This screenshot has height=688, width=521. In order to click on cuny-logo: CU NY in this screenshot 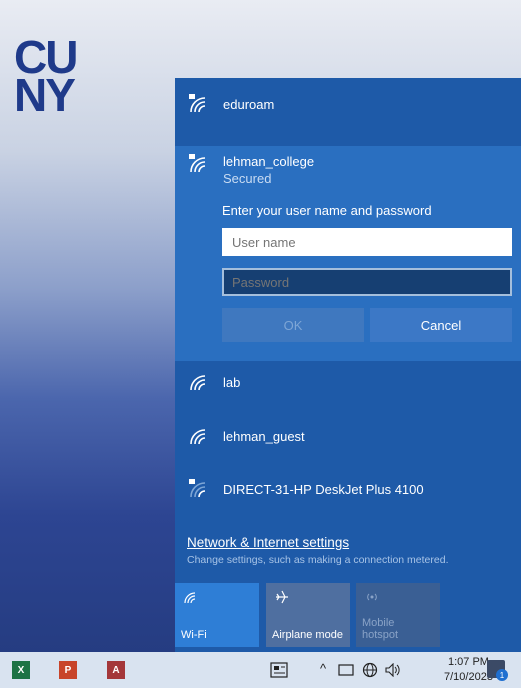, I will do `click(46, 77)`.